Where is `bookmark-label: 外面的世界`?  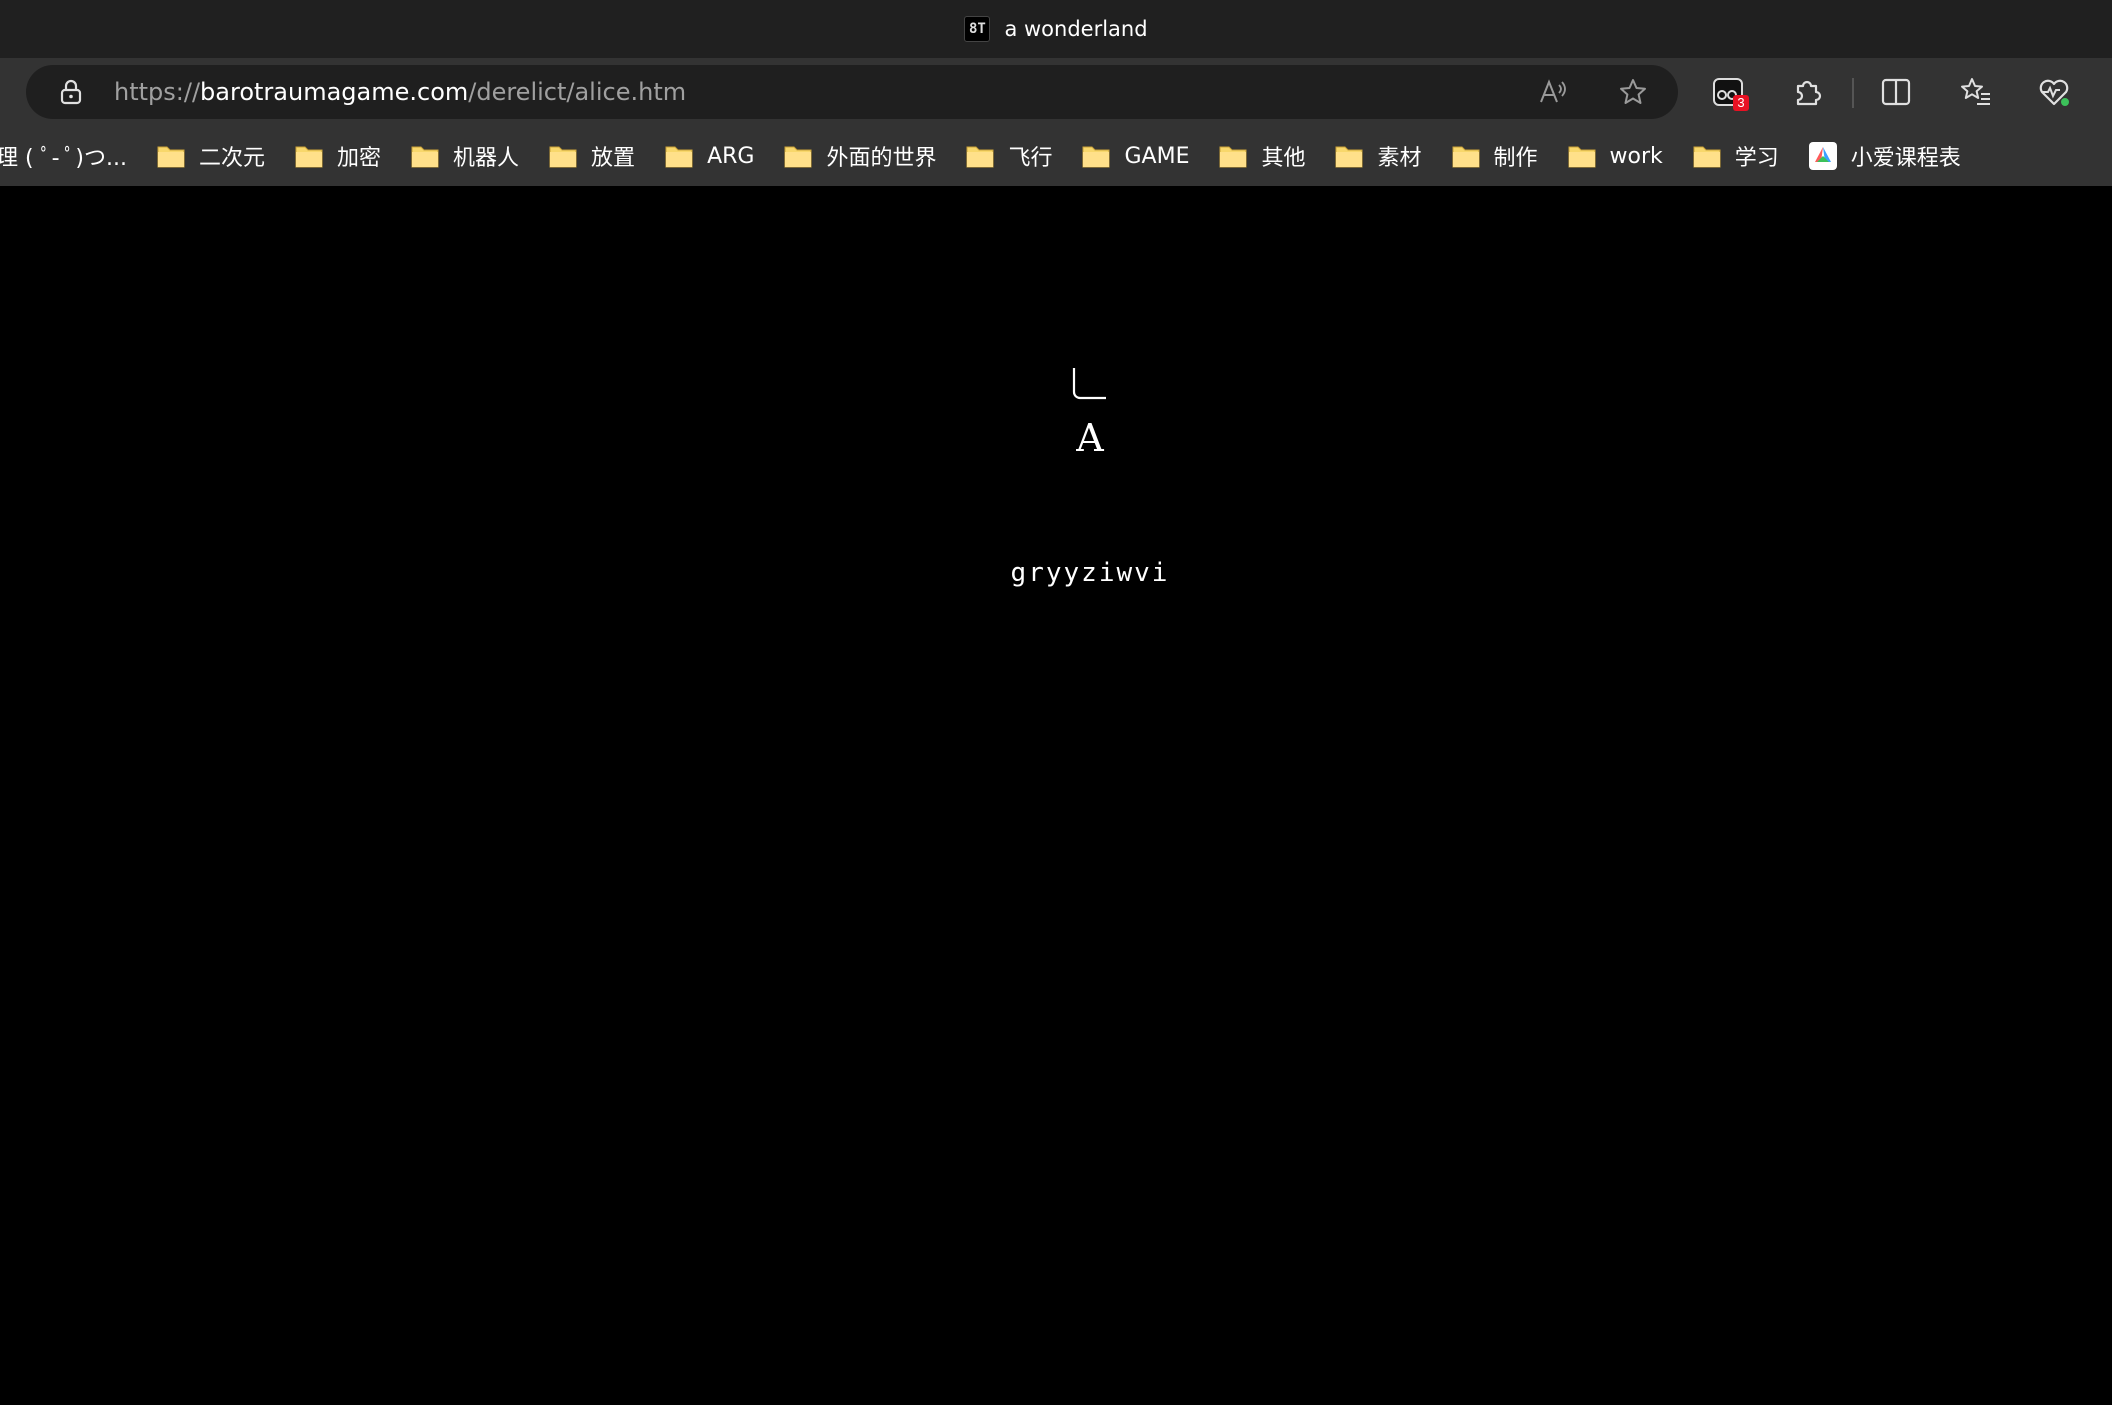
bookmark-label: 外面的世界 is located at coordinates (881, 158).